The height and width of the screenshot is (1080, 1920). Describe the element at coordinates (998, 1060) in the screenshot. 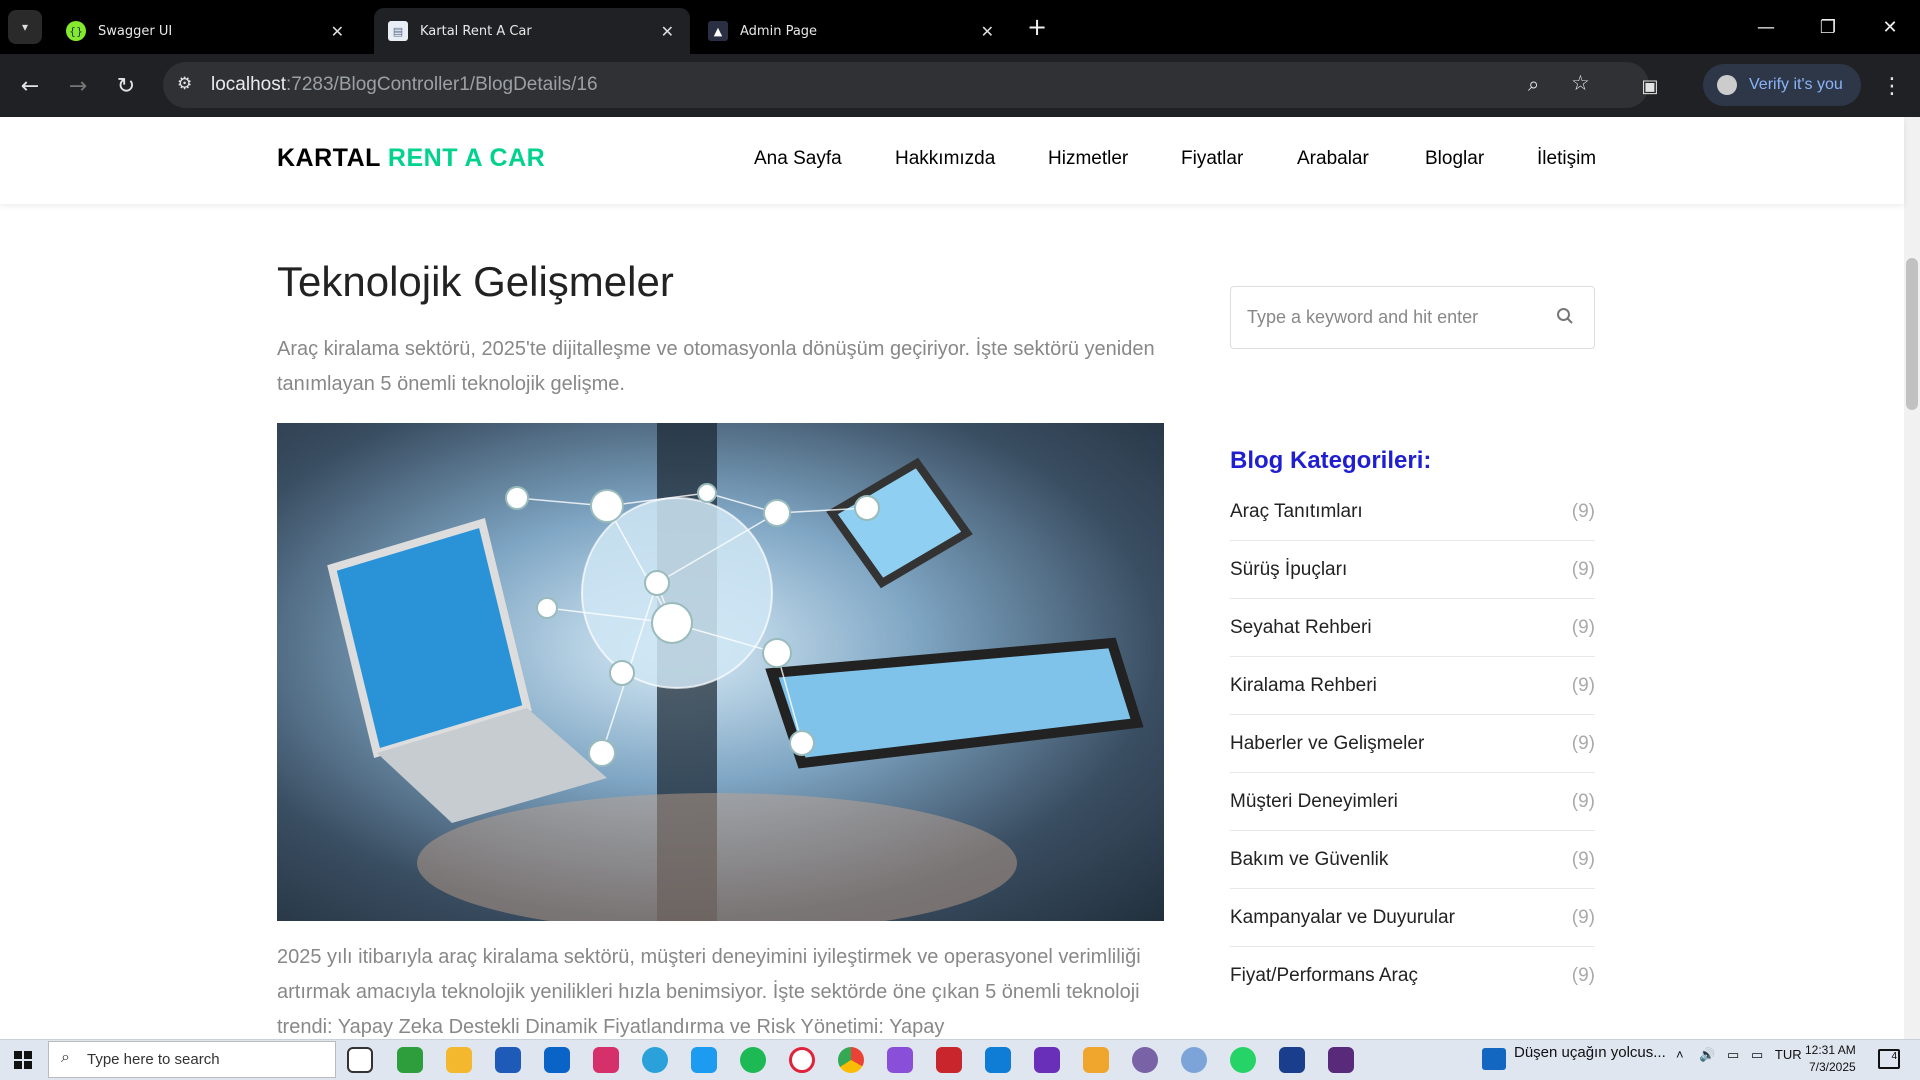

I see `vscode-icon` at that location.